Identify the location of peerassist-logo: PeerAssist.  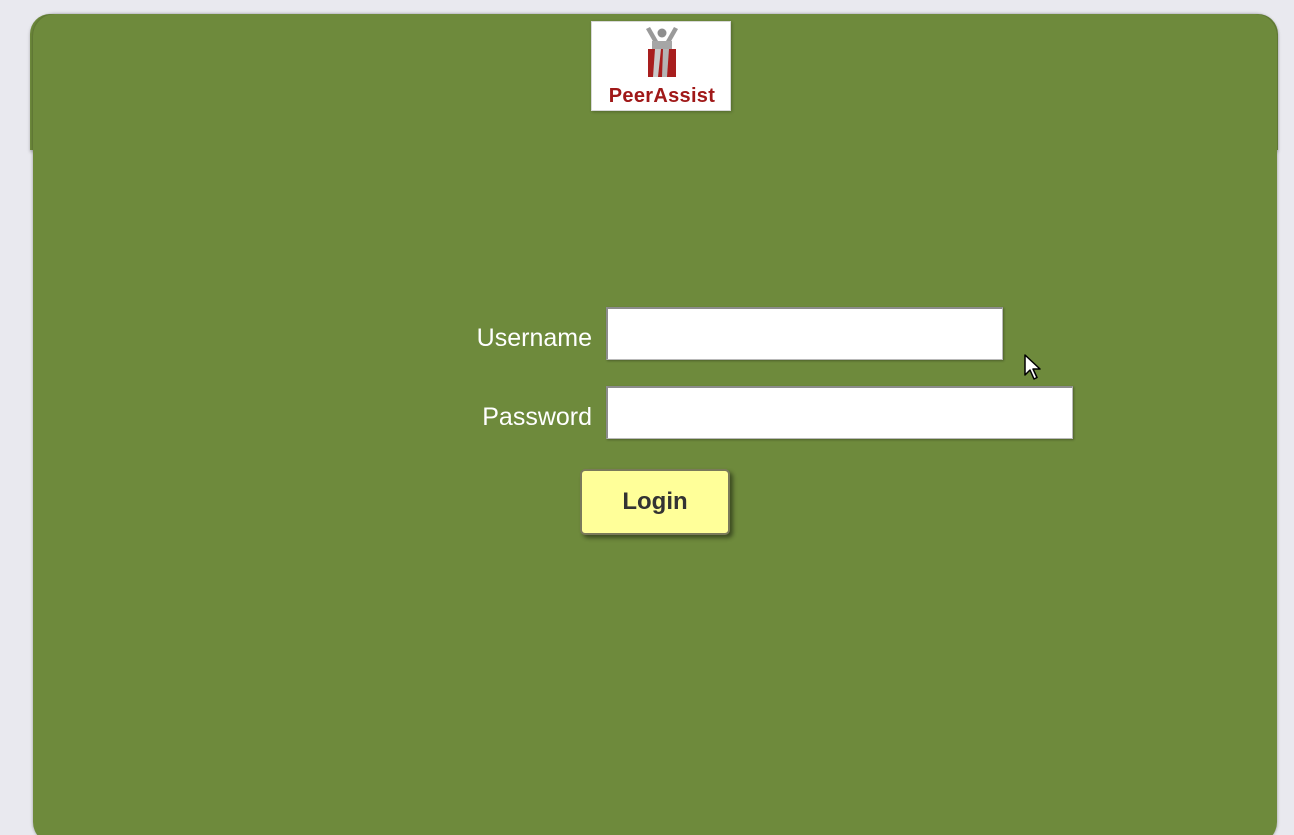
(661, 66).